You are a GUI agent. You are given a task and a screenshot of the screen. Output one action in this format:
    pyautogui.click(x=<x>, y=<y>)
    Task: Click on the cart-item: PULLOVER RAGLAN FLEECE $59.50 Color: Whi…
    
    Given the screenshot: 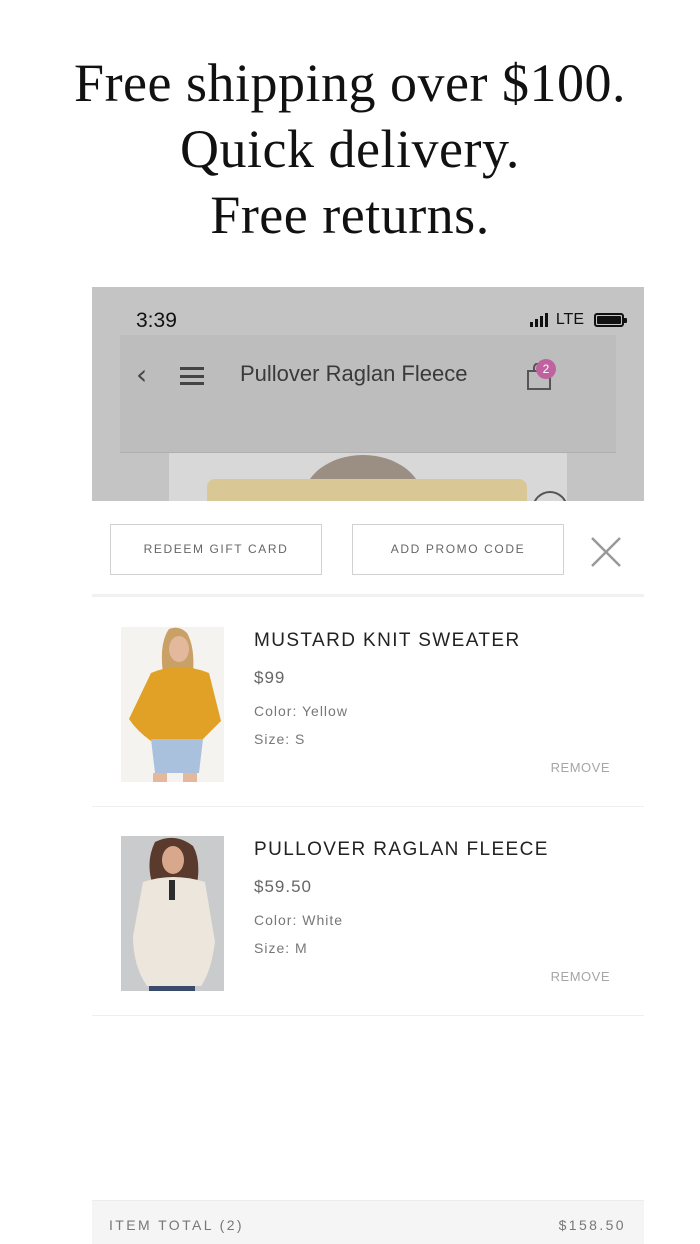 What is the action you would take?
    pyautogui.click(x=368, y=911)
    